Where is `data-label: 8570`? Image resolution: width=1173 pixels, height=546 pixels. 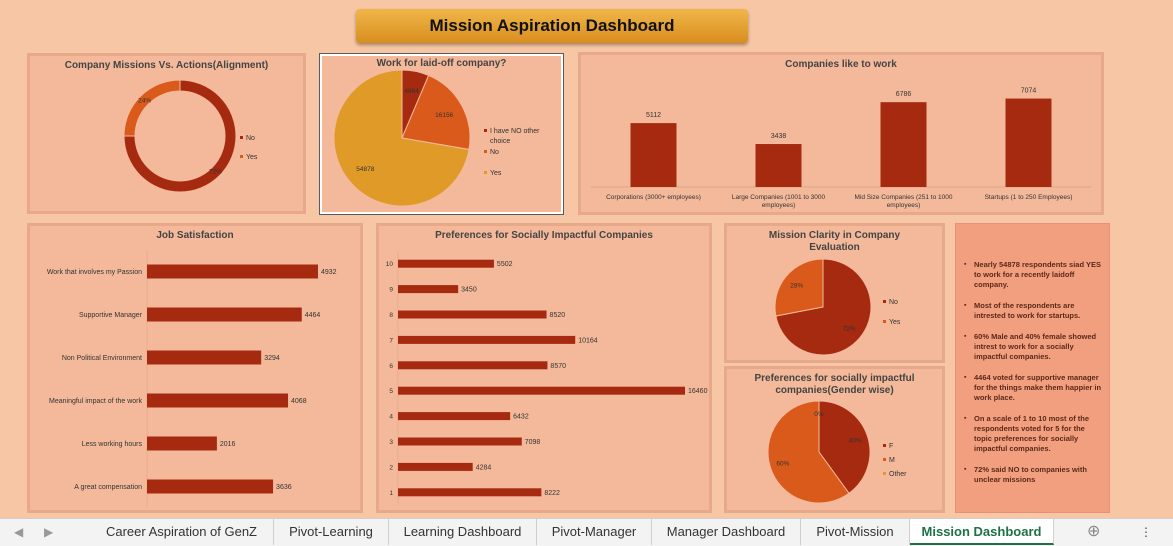
data-label: 8570 is located at coordinates (558, 366).